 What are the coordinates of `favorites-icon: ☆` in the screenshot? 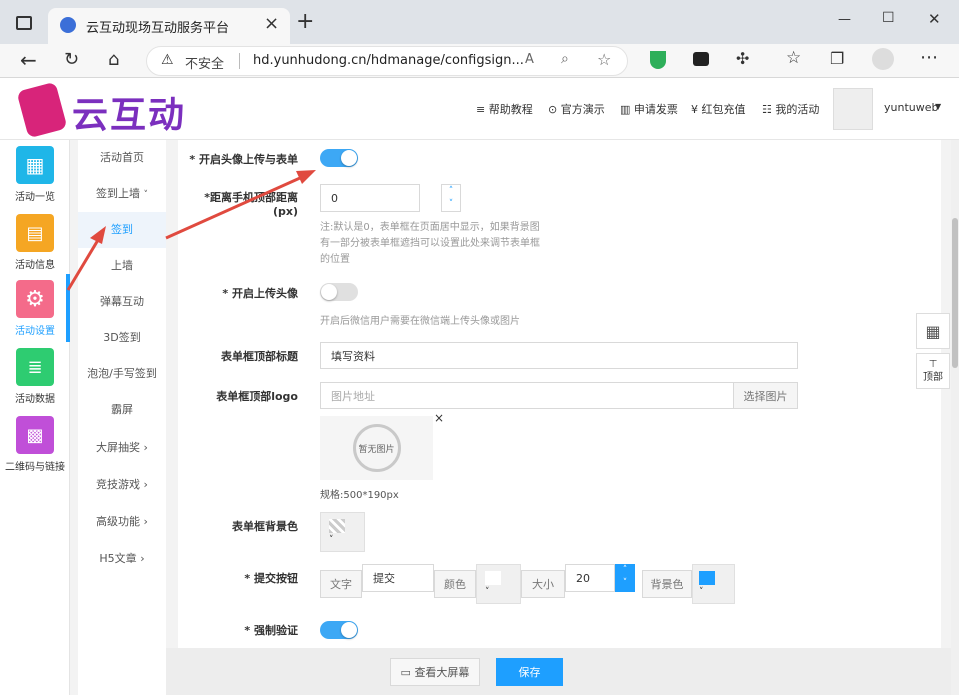 It's located at (793, 58).